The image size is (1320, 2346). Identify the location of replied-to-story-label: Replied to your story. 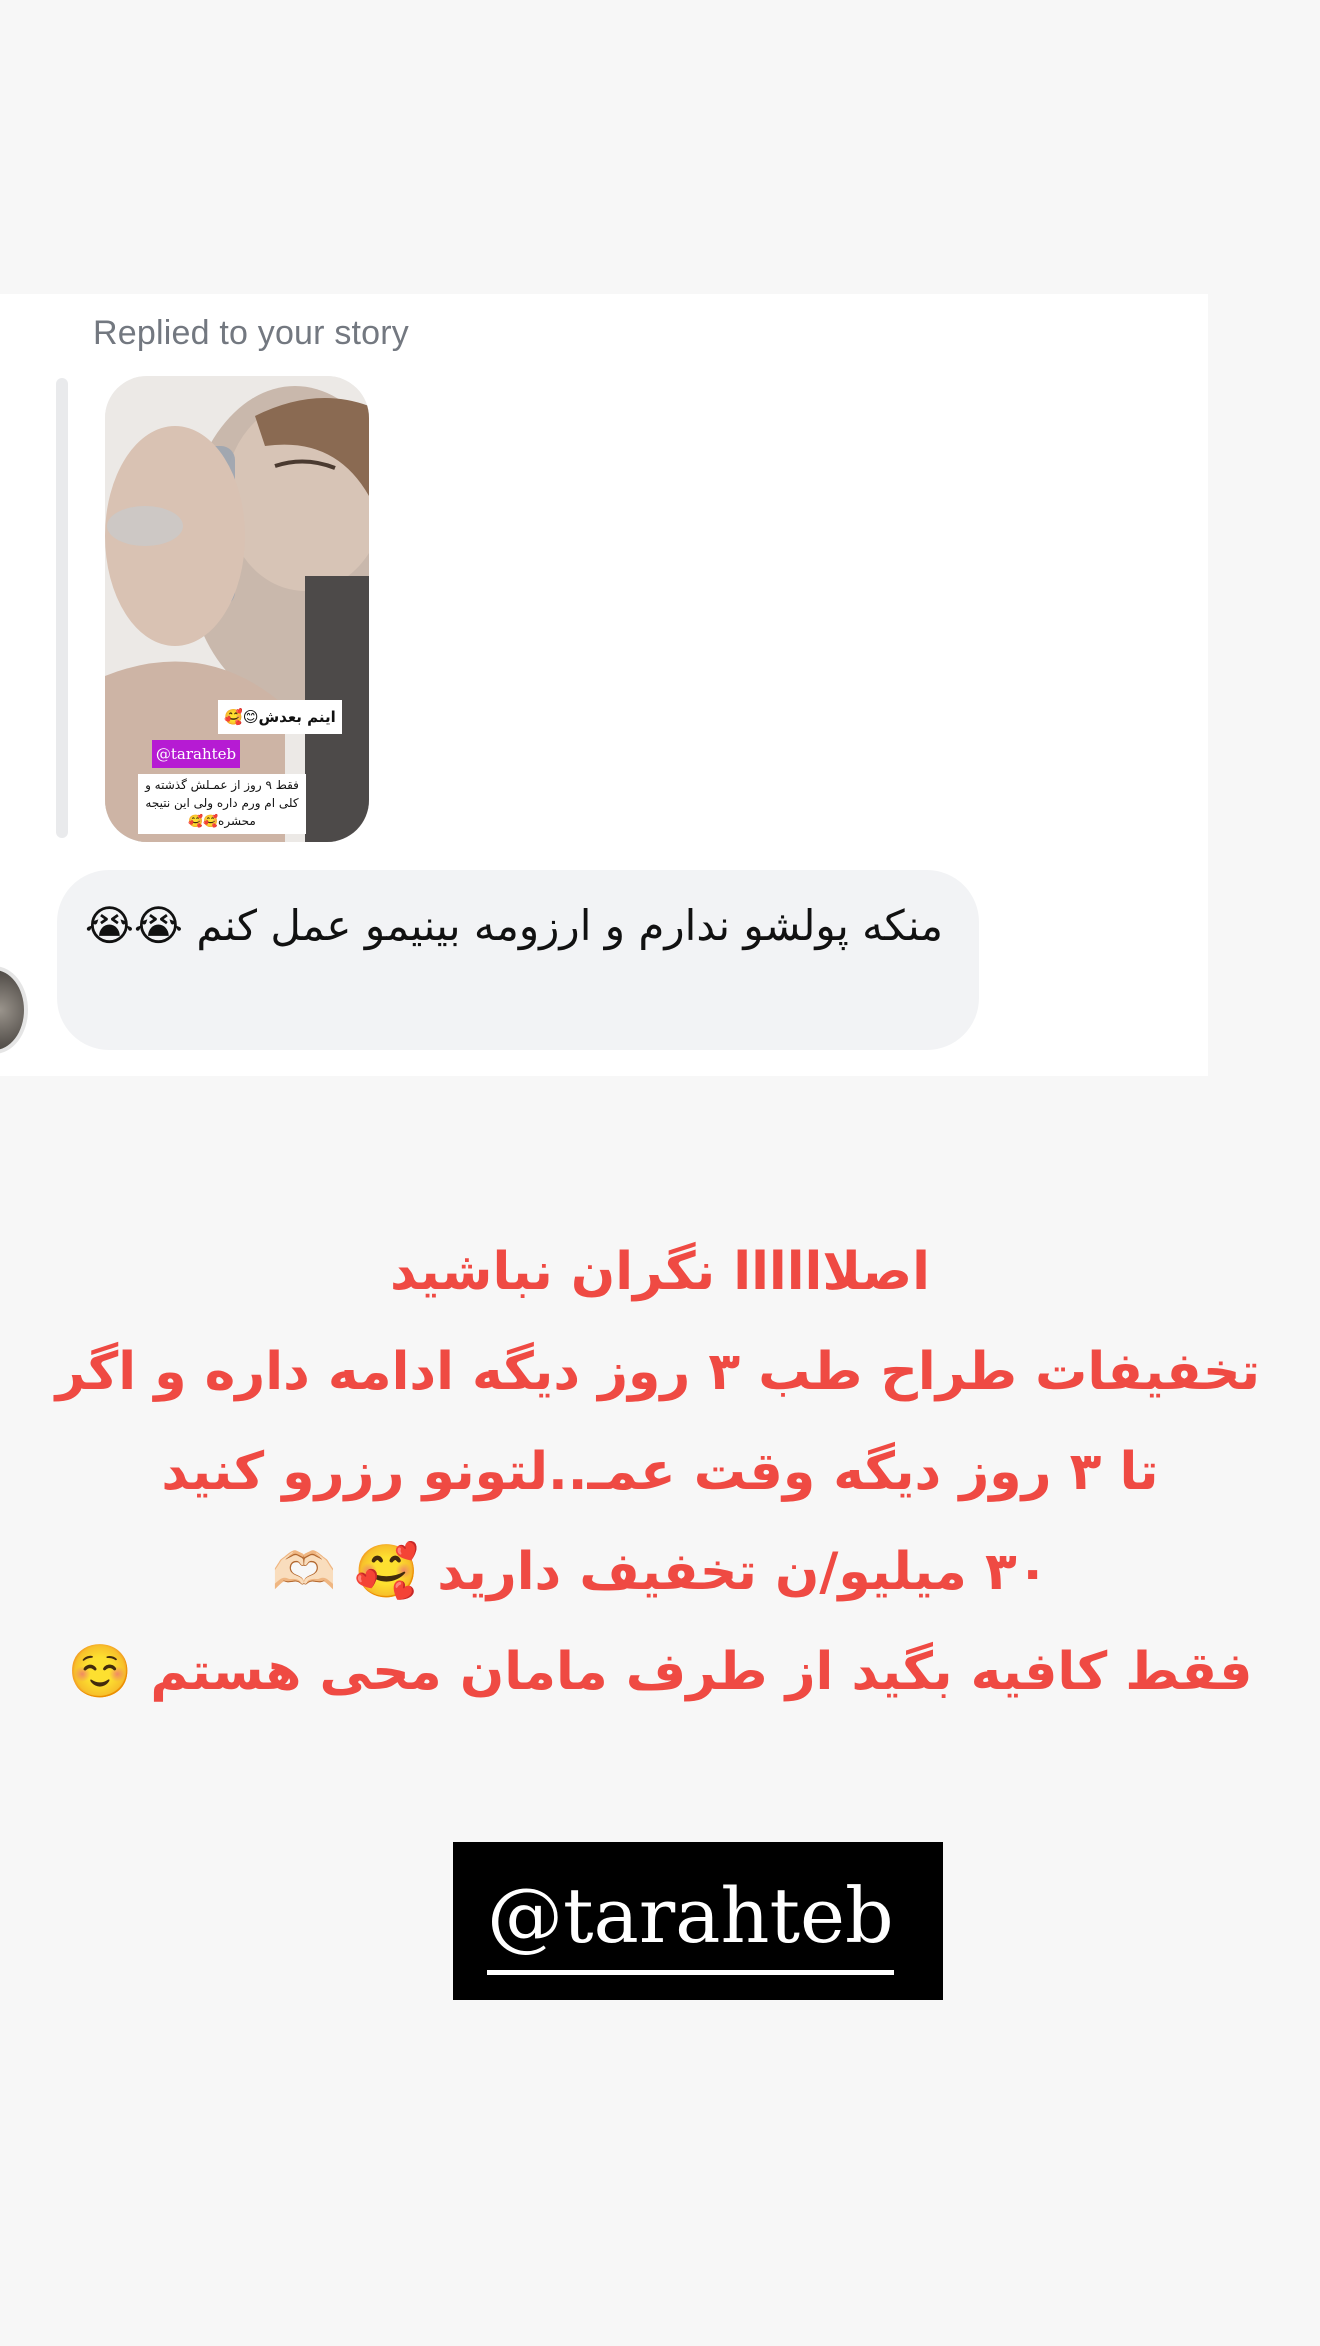
(251, 333).